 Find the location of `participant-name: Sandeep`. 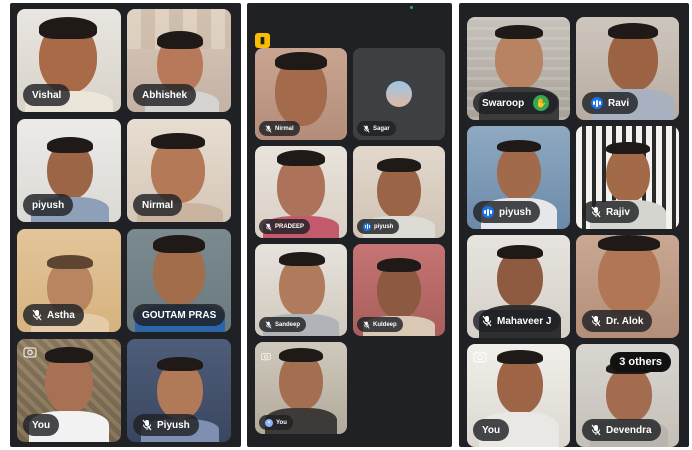

participant-name: Sandeep is located at coordinates (288, 324).